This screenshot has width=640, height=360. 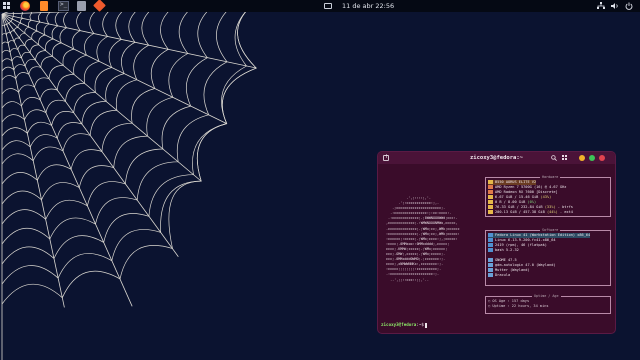 What do you see at coordinates (546, 296) in the screenshot?
I see `uptime-box-title: Uptime / Age` at bounding box center [546, 296].